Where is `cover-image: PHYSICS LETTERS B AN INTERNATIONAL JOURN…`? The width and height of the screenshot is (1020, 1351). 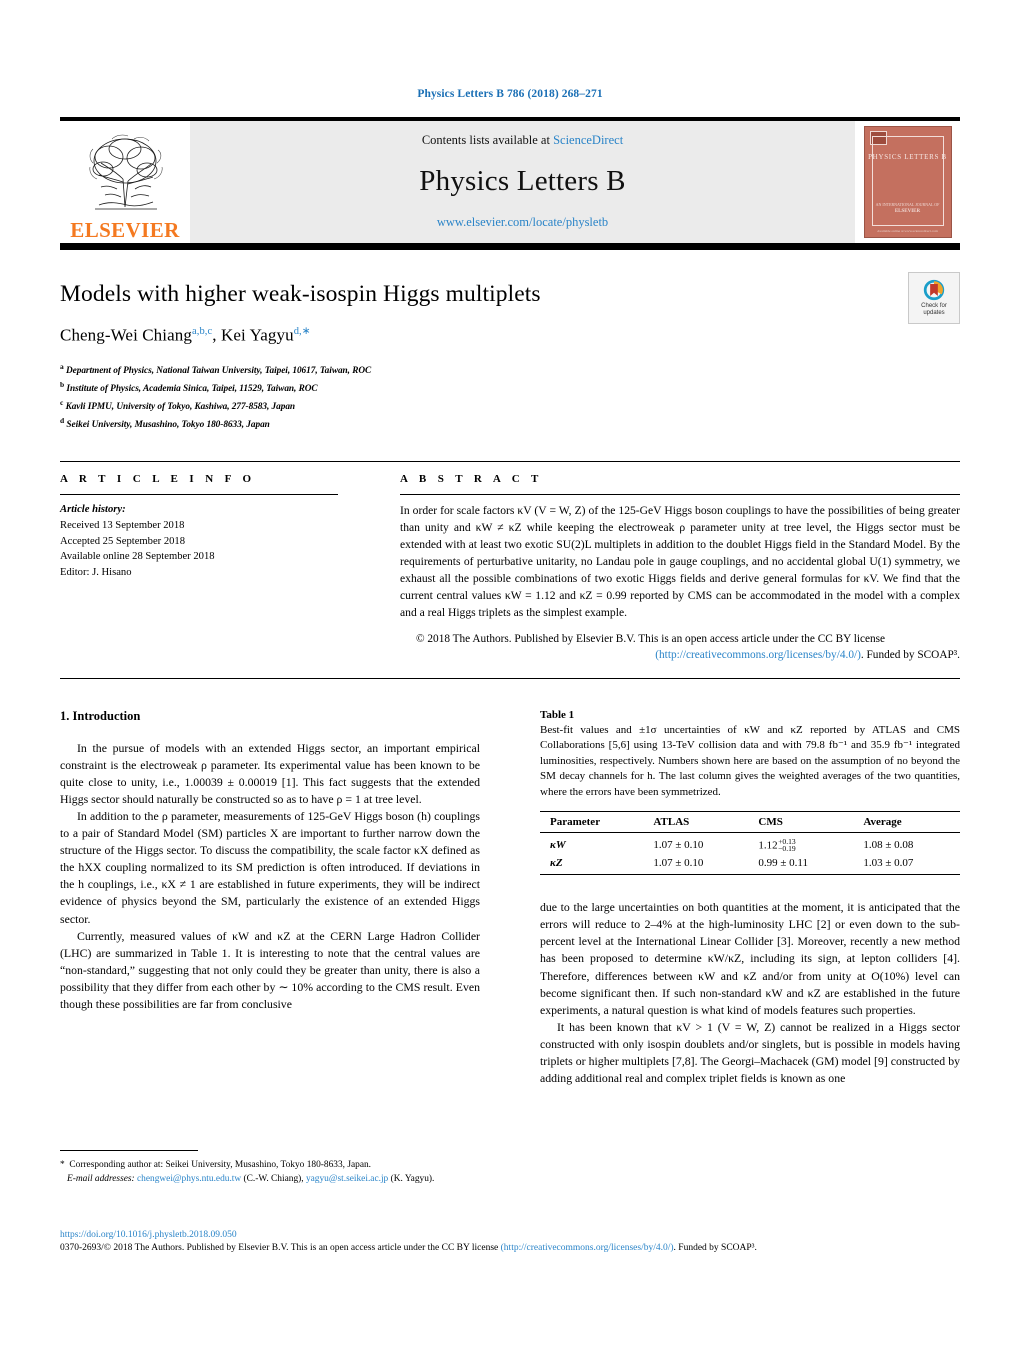
cover-image: PHYSICS LETTERS B AN INTERNATIONAL JOURN… is located at coordinates (907, 182).